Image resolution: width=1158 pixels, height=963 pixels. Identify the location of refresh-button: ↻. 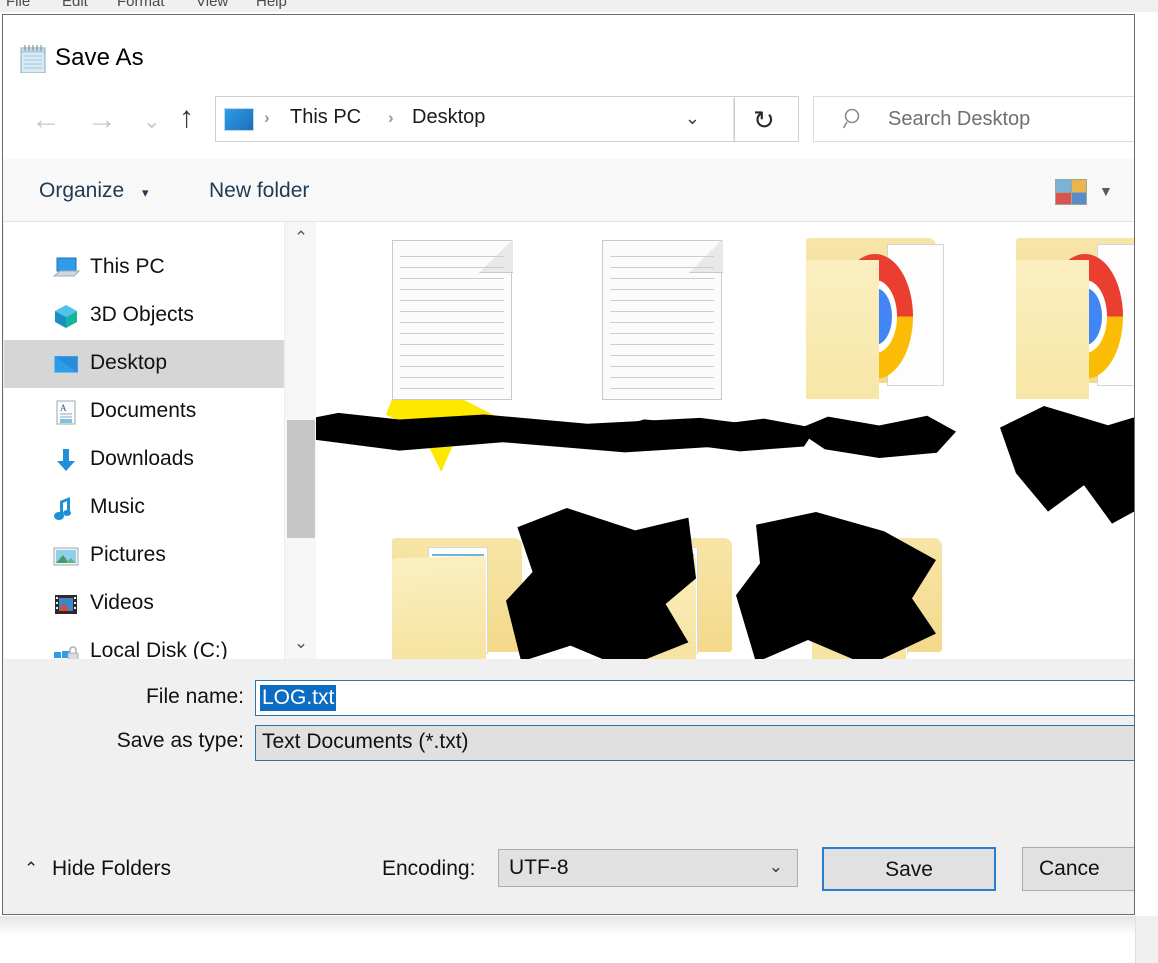
(767, 119).